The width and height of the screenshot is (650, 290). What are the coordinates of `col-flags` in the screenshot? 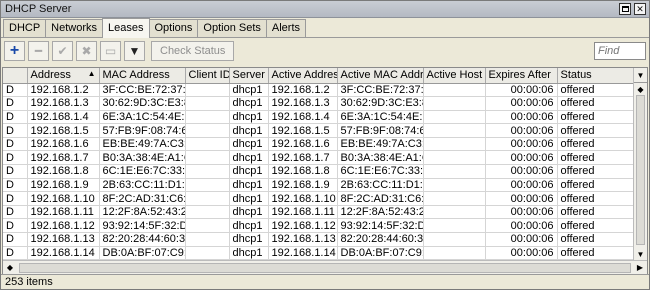 It's located at (15, 76).